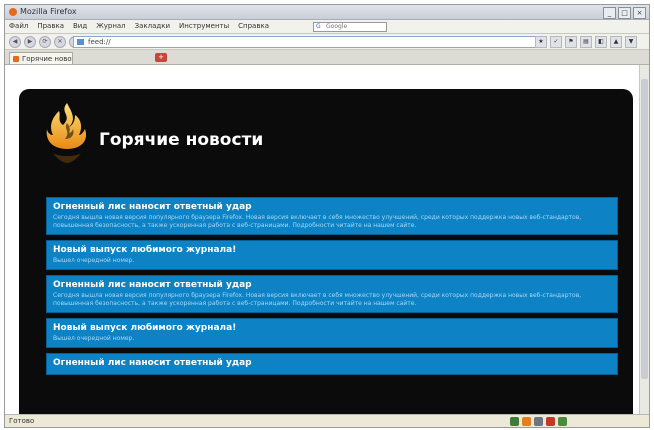  I want to click on search-box: G Google, so click(350, 27).